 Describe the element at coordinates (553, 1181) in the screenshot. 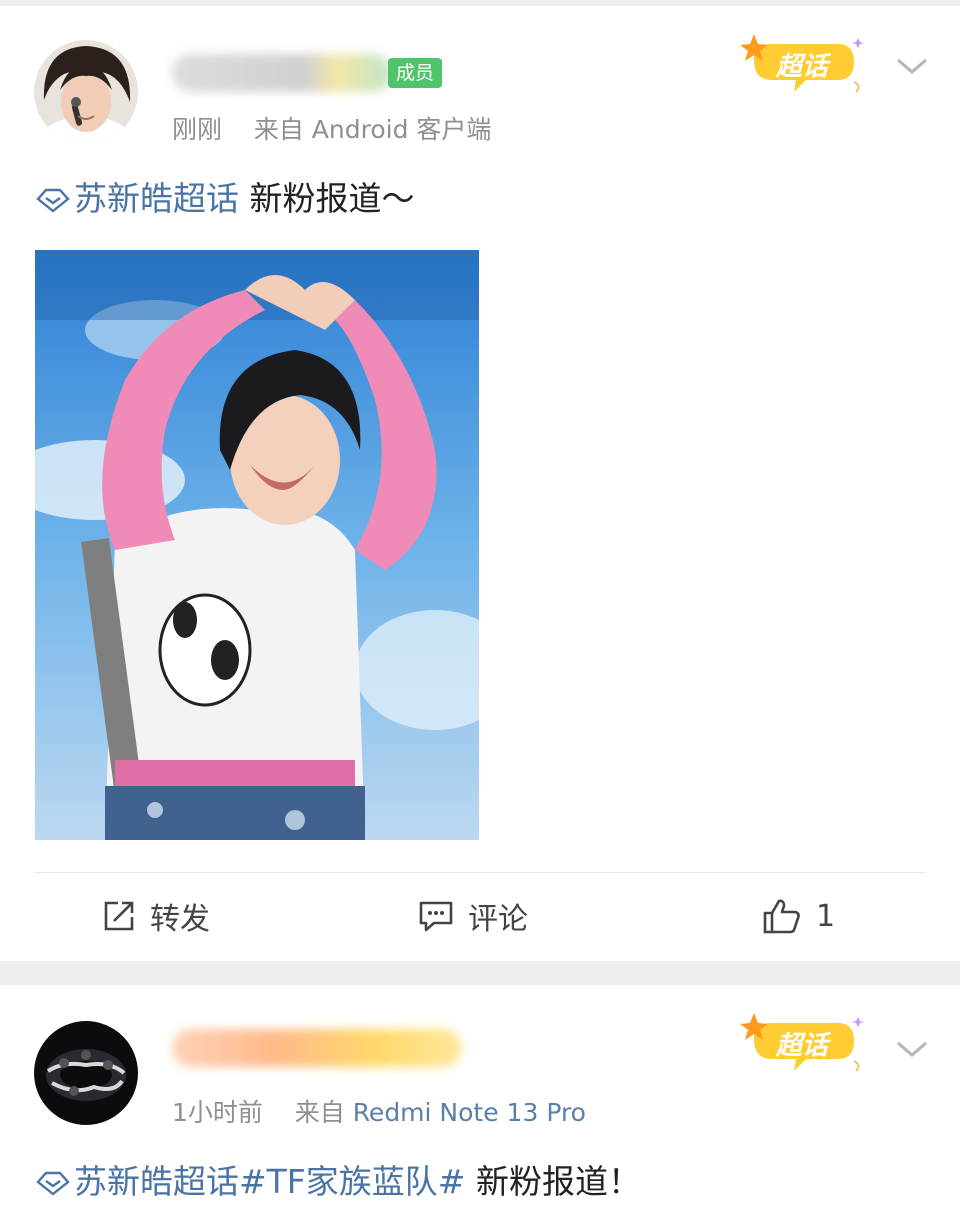

I see `post-text: 新粉报道！` at that location.